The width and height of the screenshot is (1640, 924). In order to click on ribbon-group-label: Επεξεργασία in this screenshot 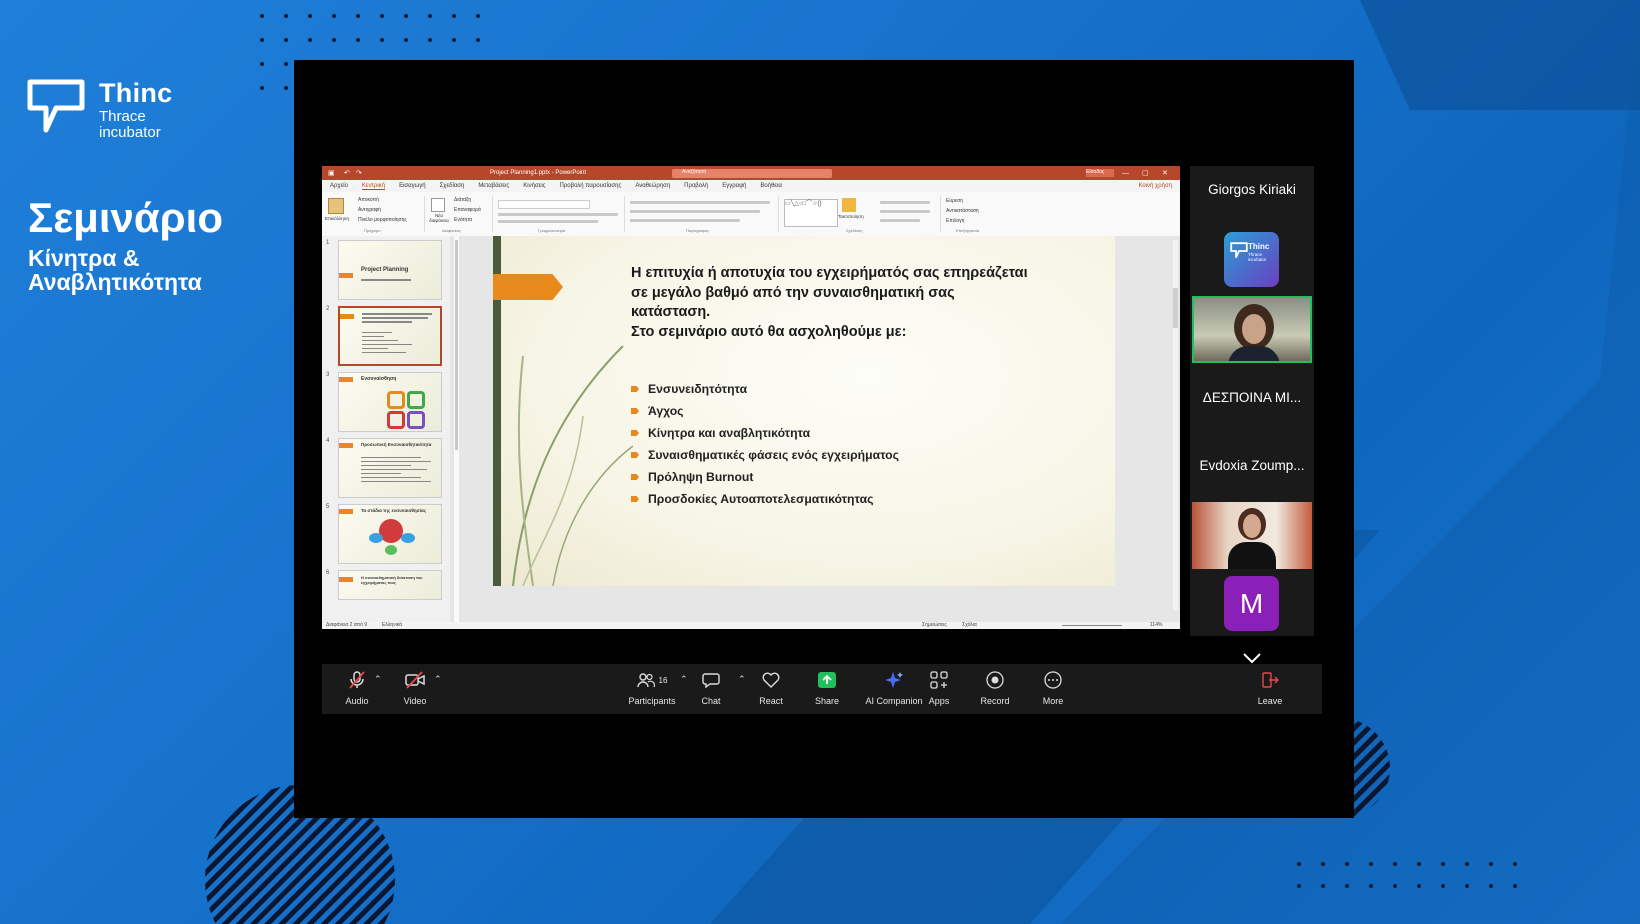, I will do `click(968, 230)`.